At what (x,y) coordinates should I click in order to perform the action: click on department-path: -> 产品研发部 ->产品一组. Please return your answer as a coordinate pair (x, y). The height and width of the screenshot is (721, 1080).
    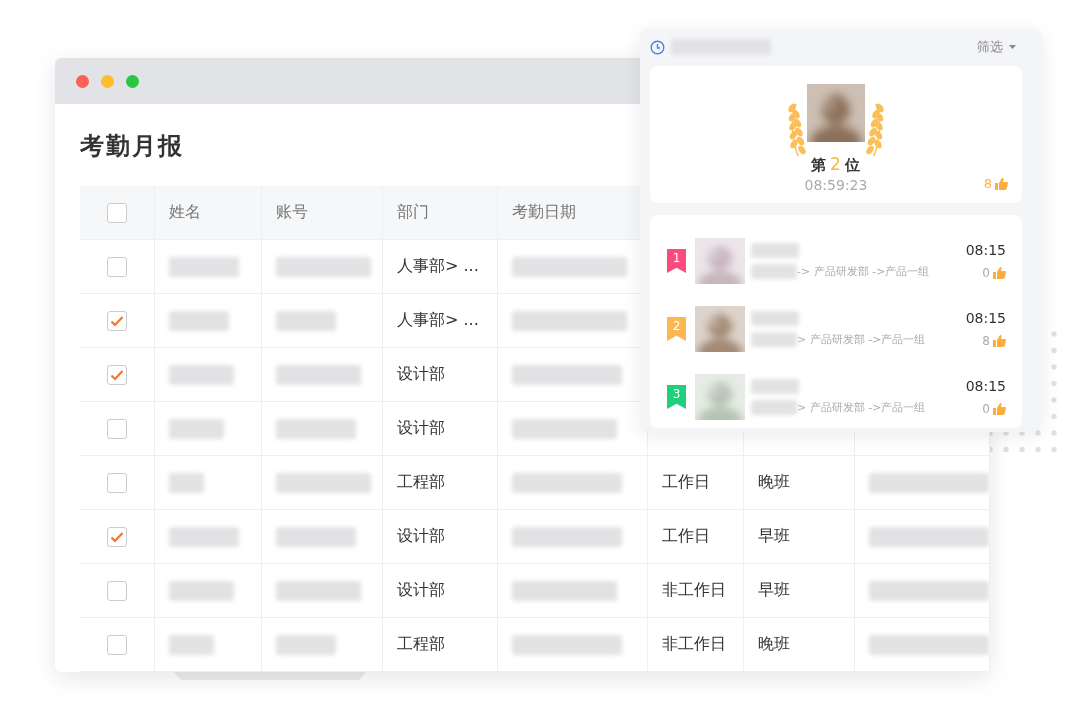
    Looking at the image, I should click on (863, 271).